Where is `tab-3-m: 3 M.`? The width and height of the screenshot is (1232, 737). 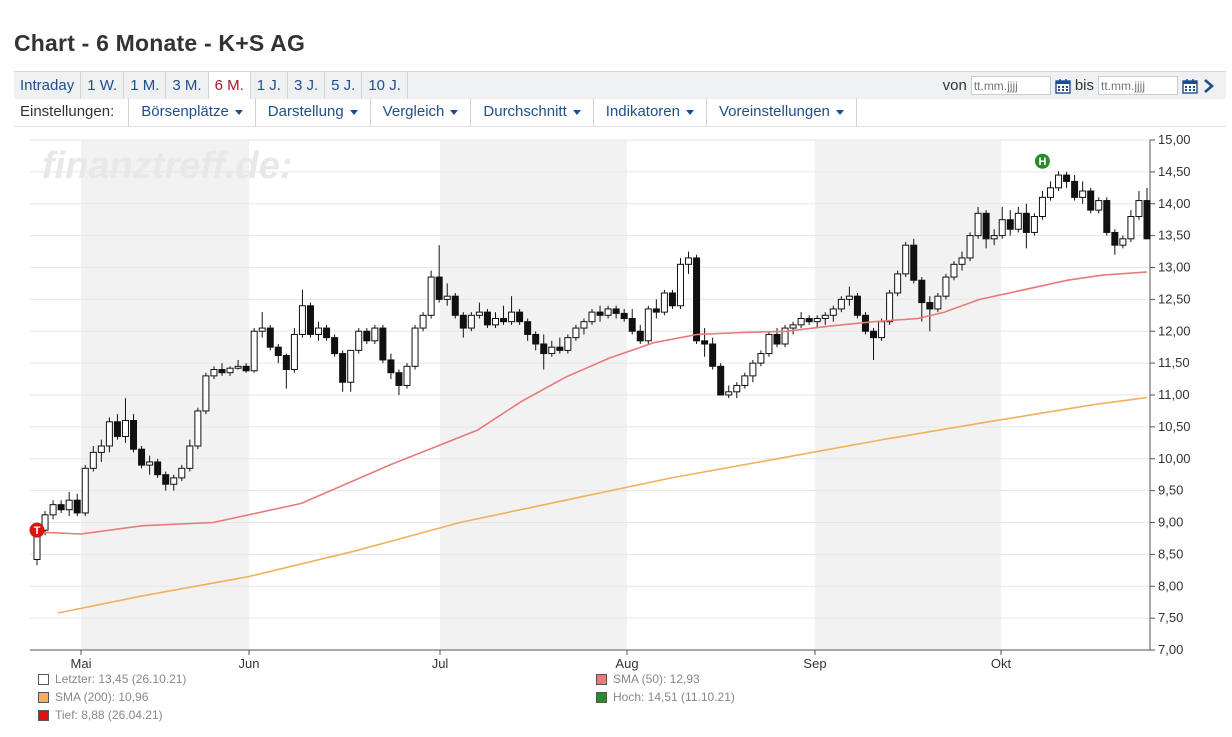 tab-3-m: 3 M. is located at coordinates (187, 85).